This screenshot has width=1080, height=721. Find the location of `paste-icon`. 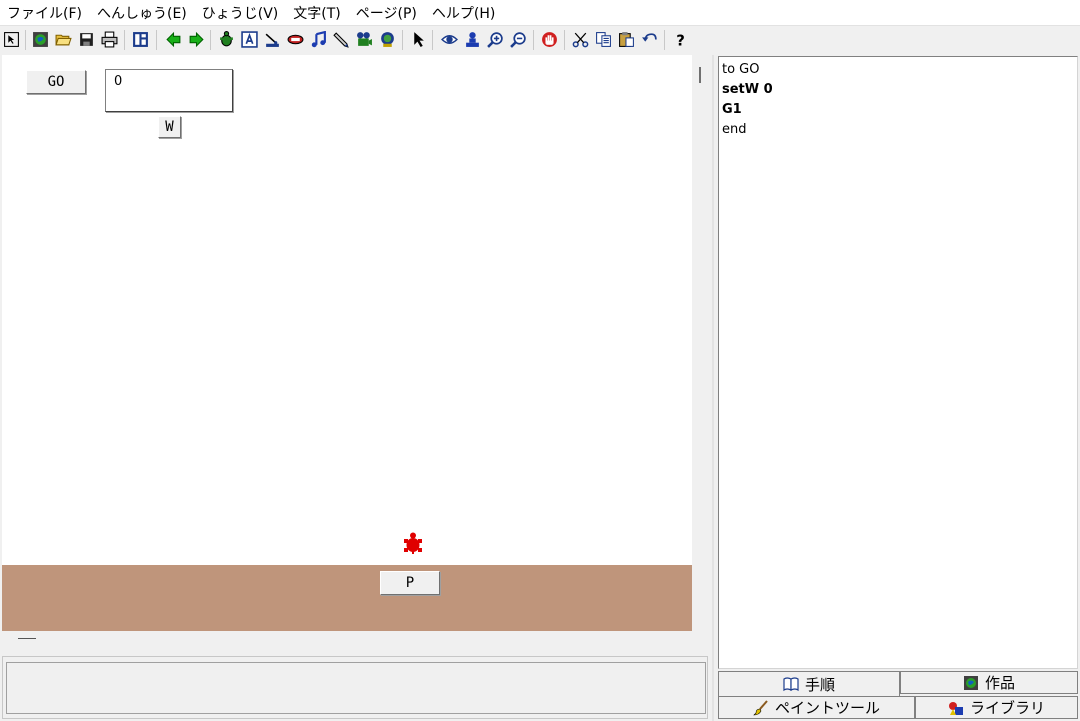

paste-icon is located at coordinates (626, 39).